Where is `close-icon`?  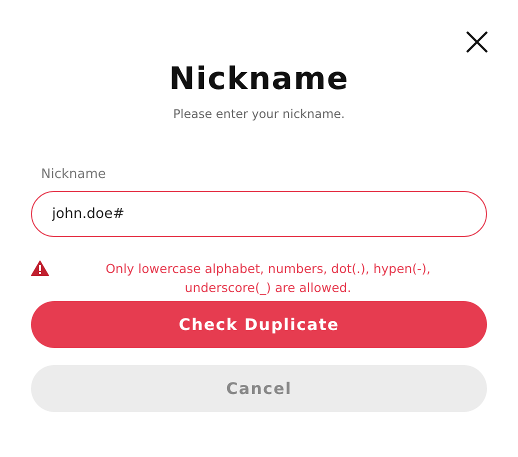 close-icon is located at coordinates (477, 42).